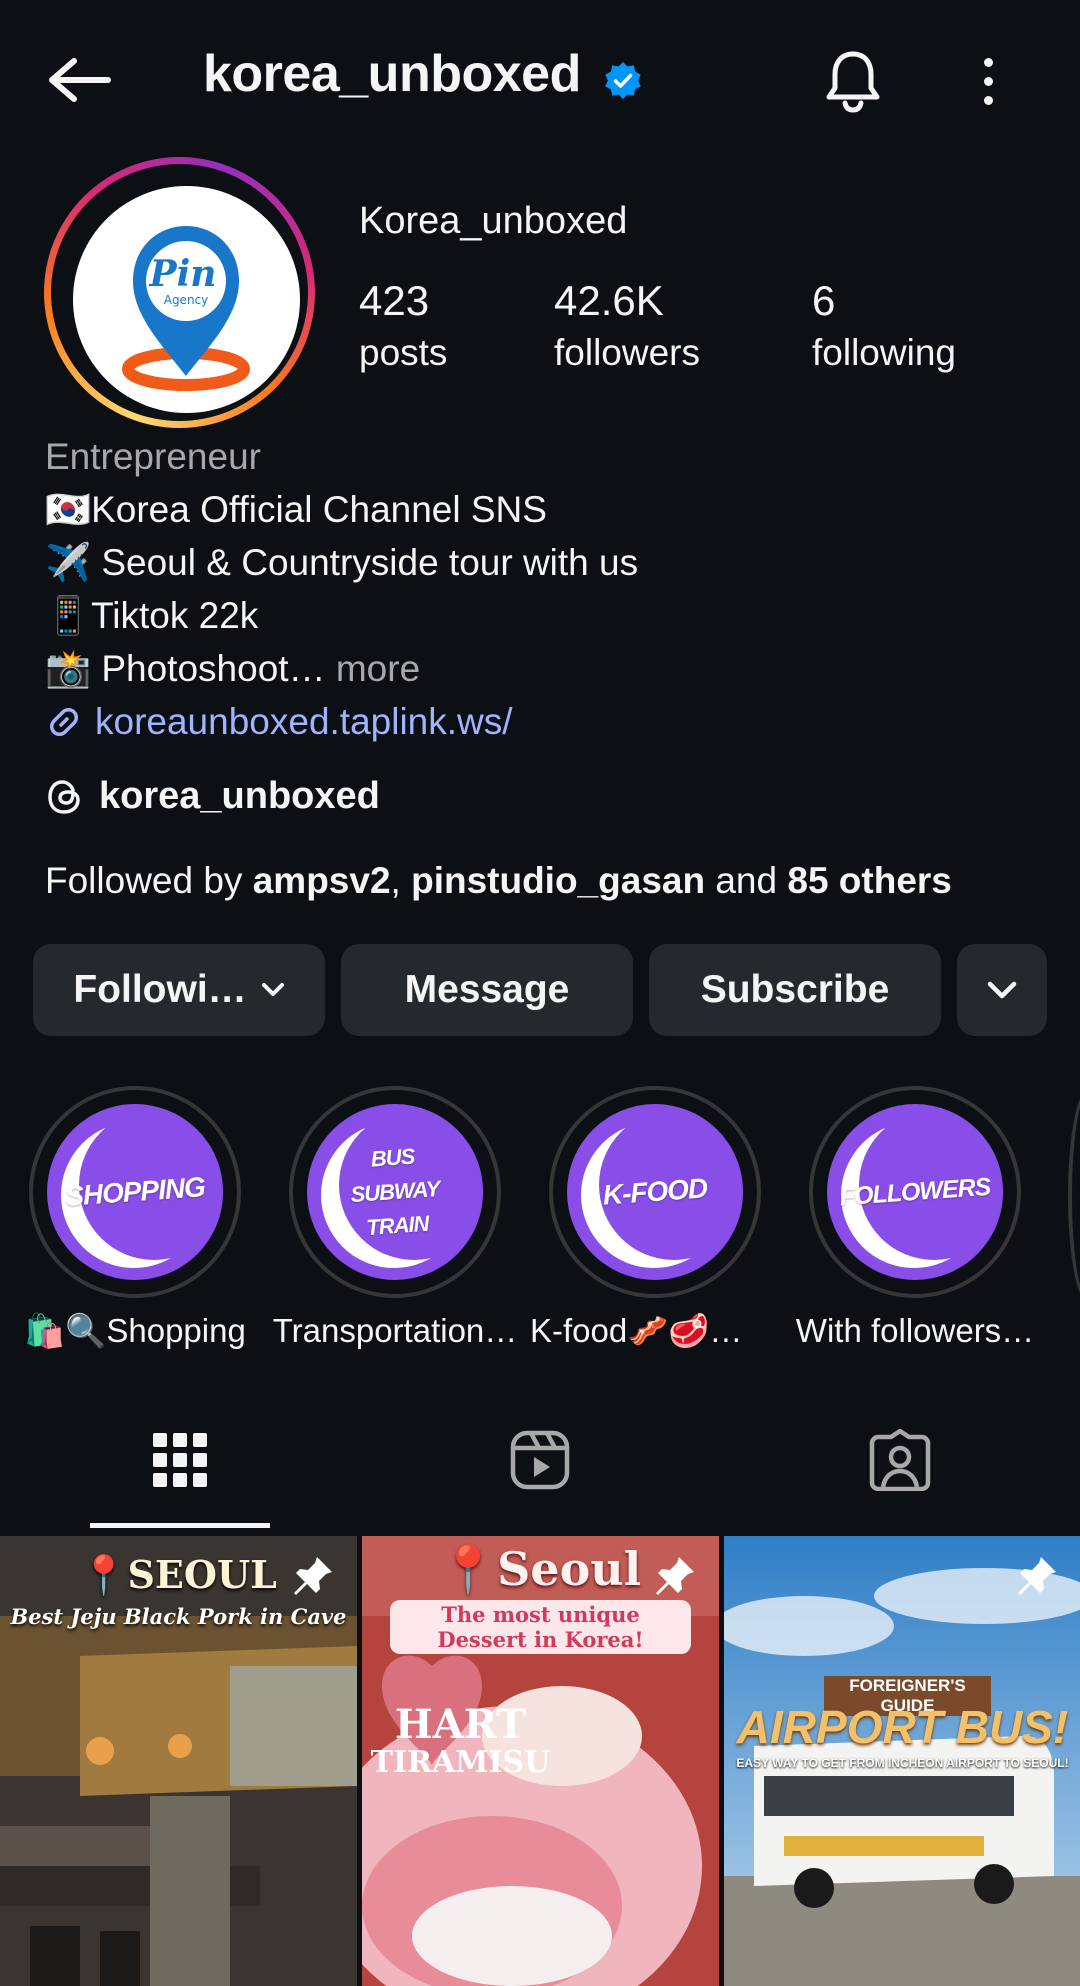 This screenshot has height=1986, width=1080. I want to click on posts-label: posts, so click(403, 352).